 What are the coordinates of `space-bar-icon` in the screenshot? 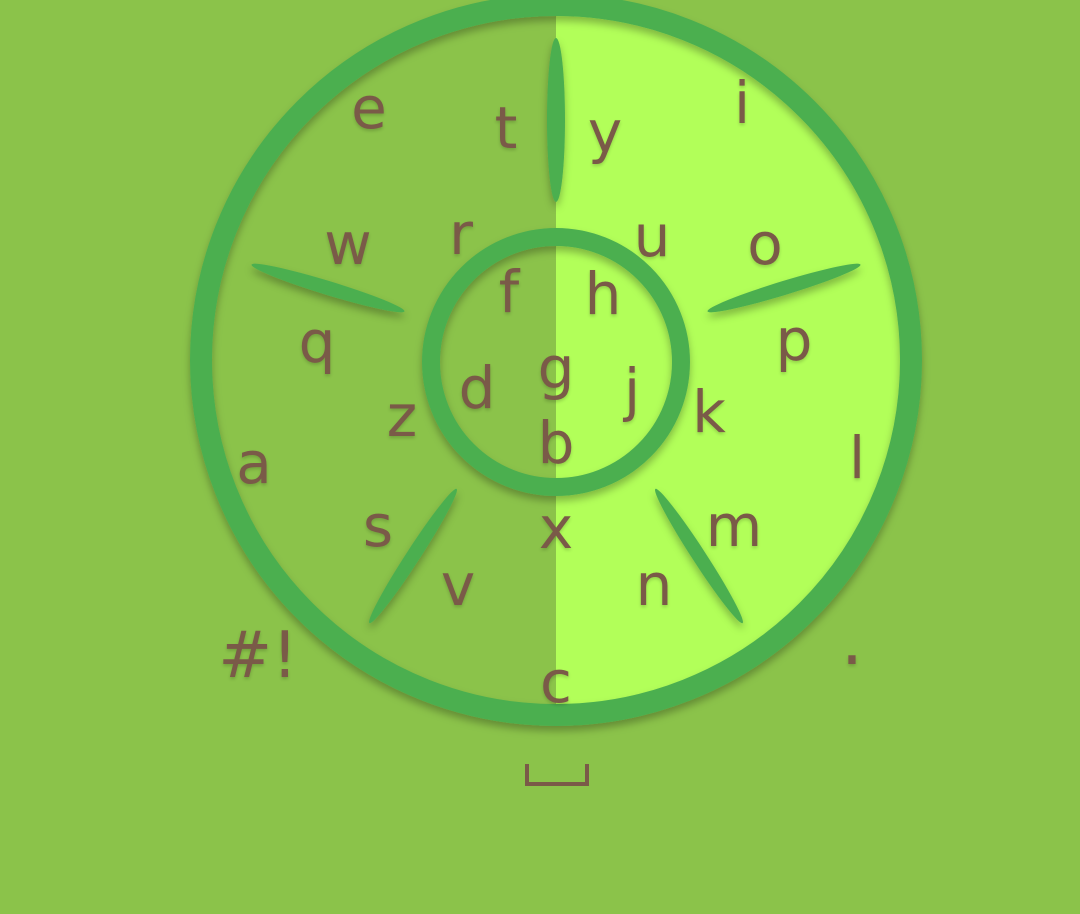 It's located at (557, 775).